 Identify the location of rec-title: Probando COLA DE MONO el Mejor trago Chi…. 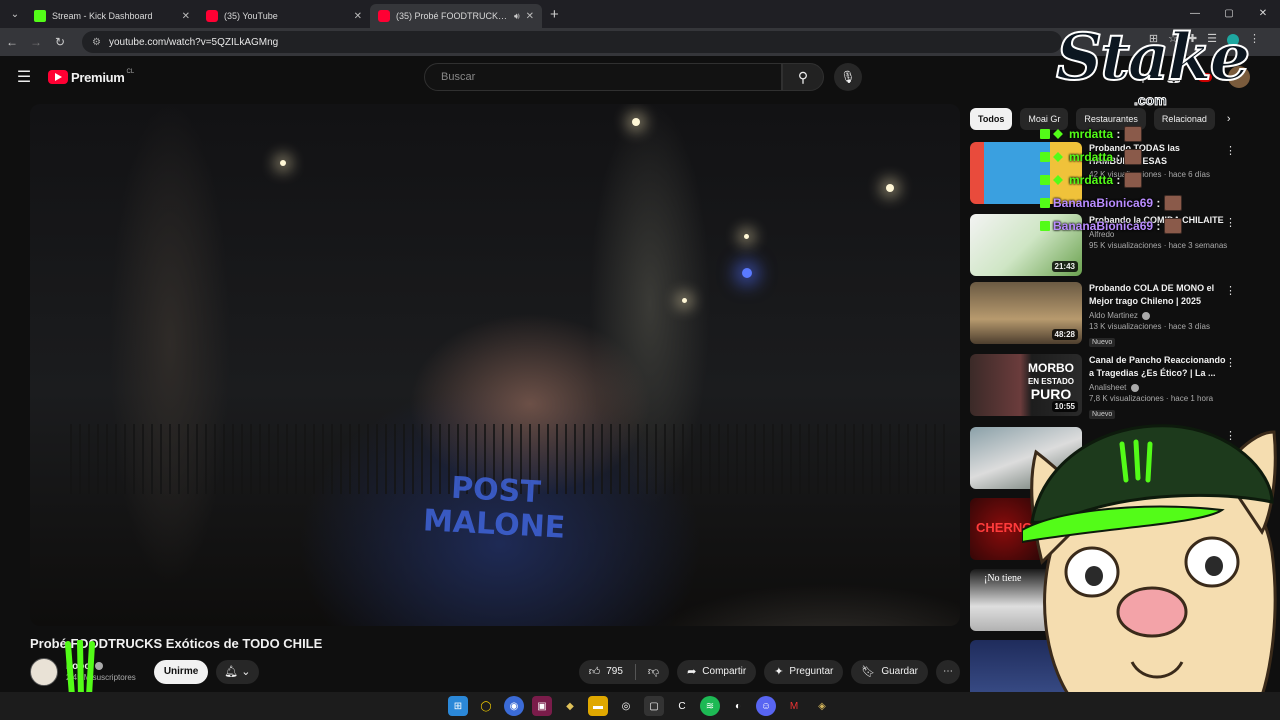
(1152, 294).